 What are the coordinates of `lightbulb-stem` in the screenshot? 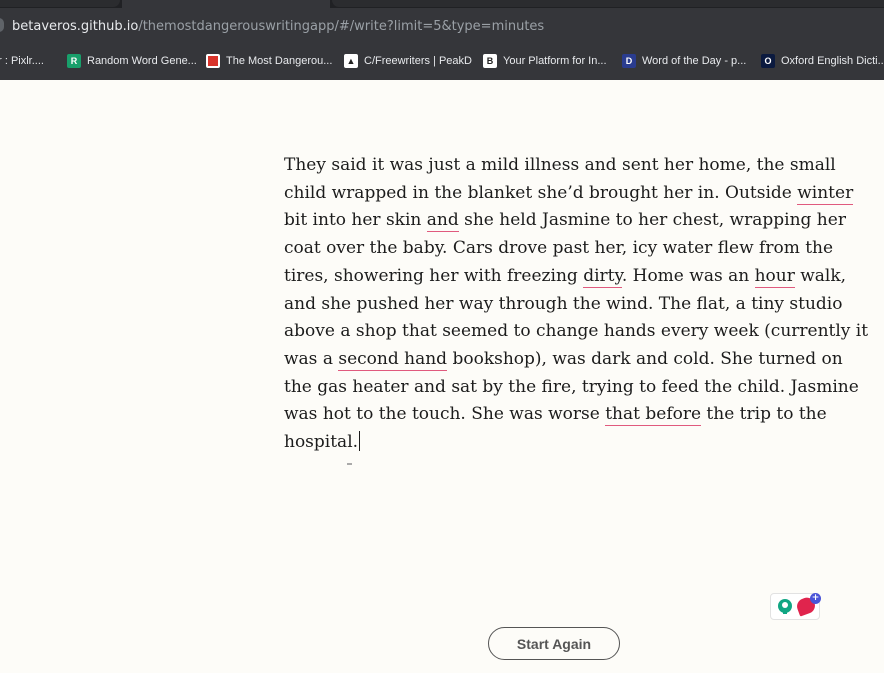 It's located at (785, 612).